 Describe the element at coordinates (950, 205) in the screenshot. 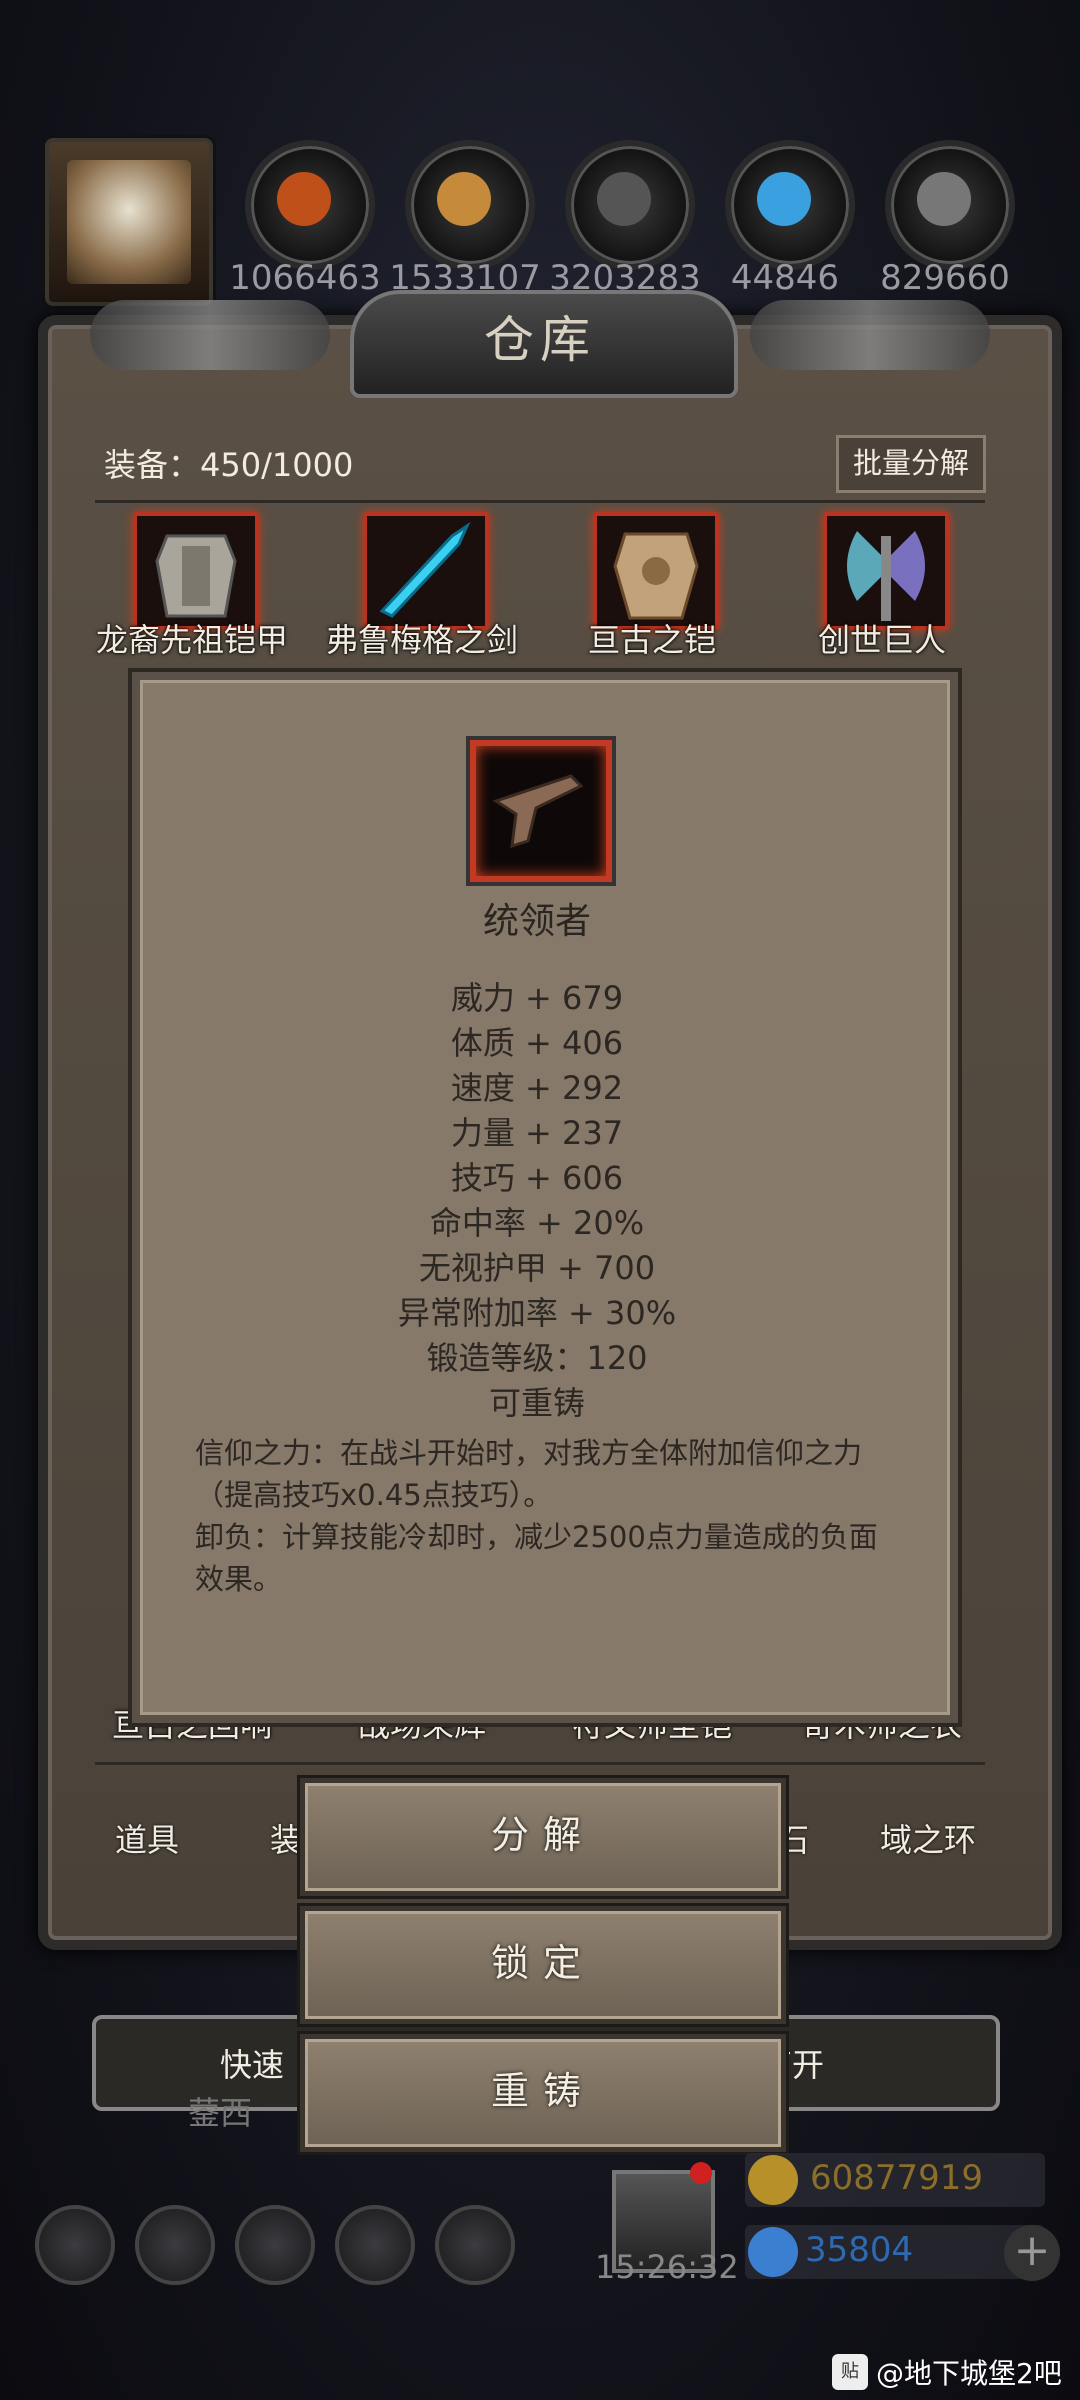

I see `resource-steel-icon` at that location.